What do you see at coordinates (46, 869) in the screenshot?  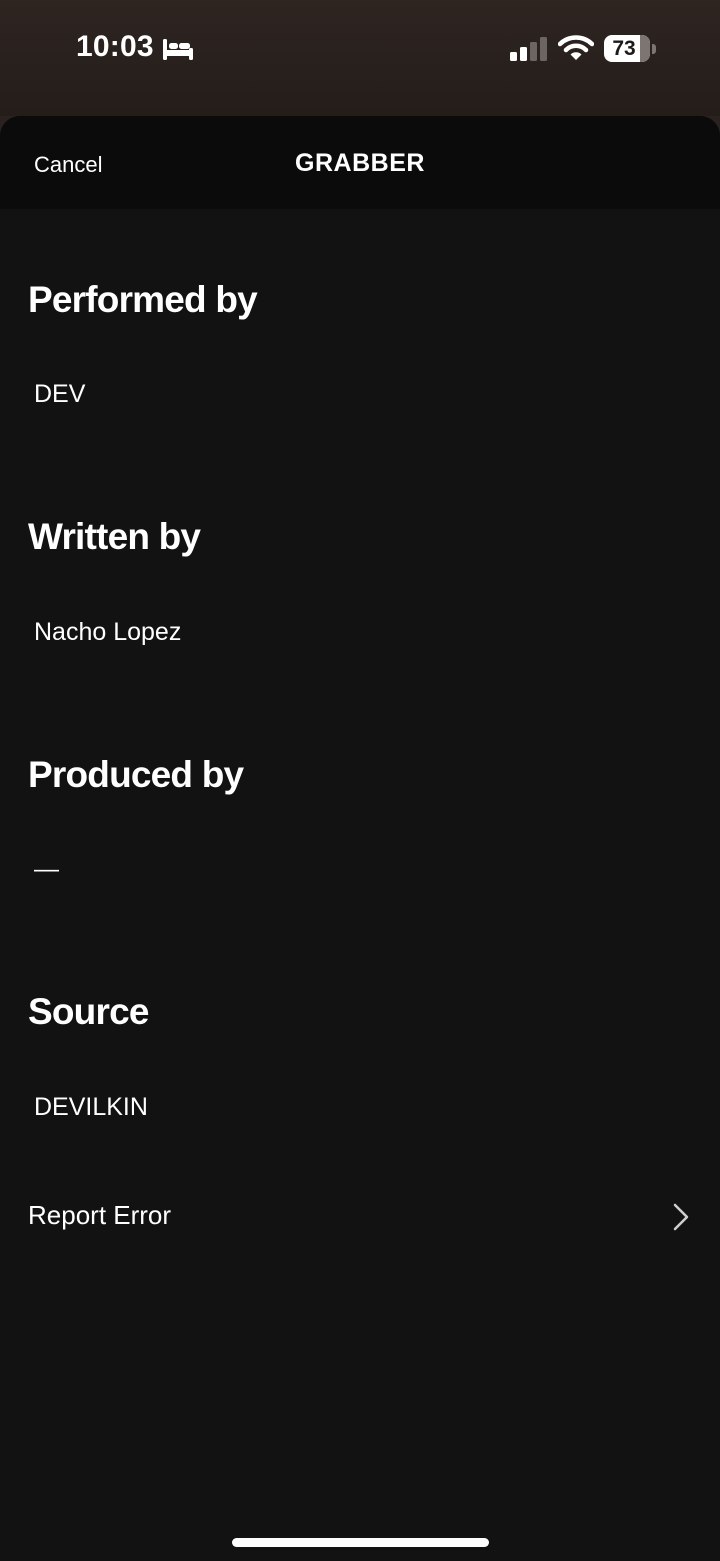 I see `produced-by-value: —` at bounding box center [46, 869].